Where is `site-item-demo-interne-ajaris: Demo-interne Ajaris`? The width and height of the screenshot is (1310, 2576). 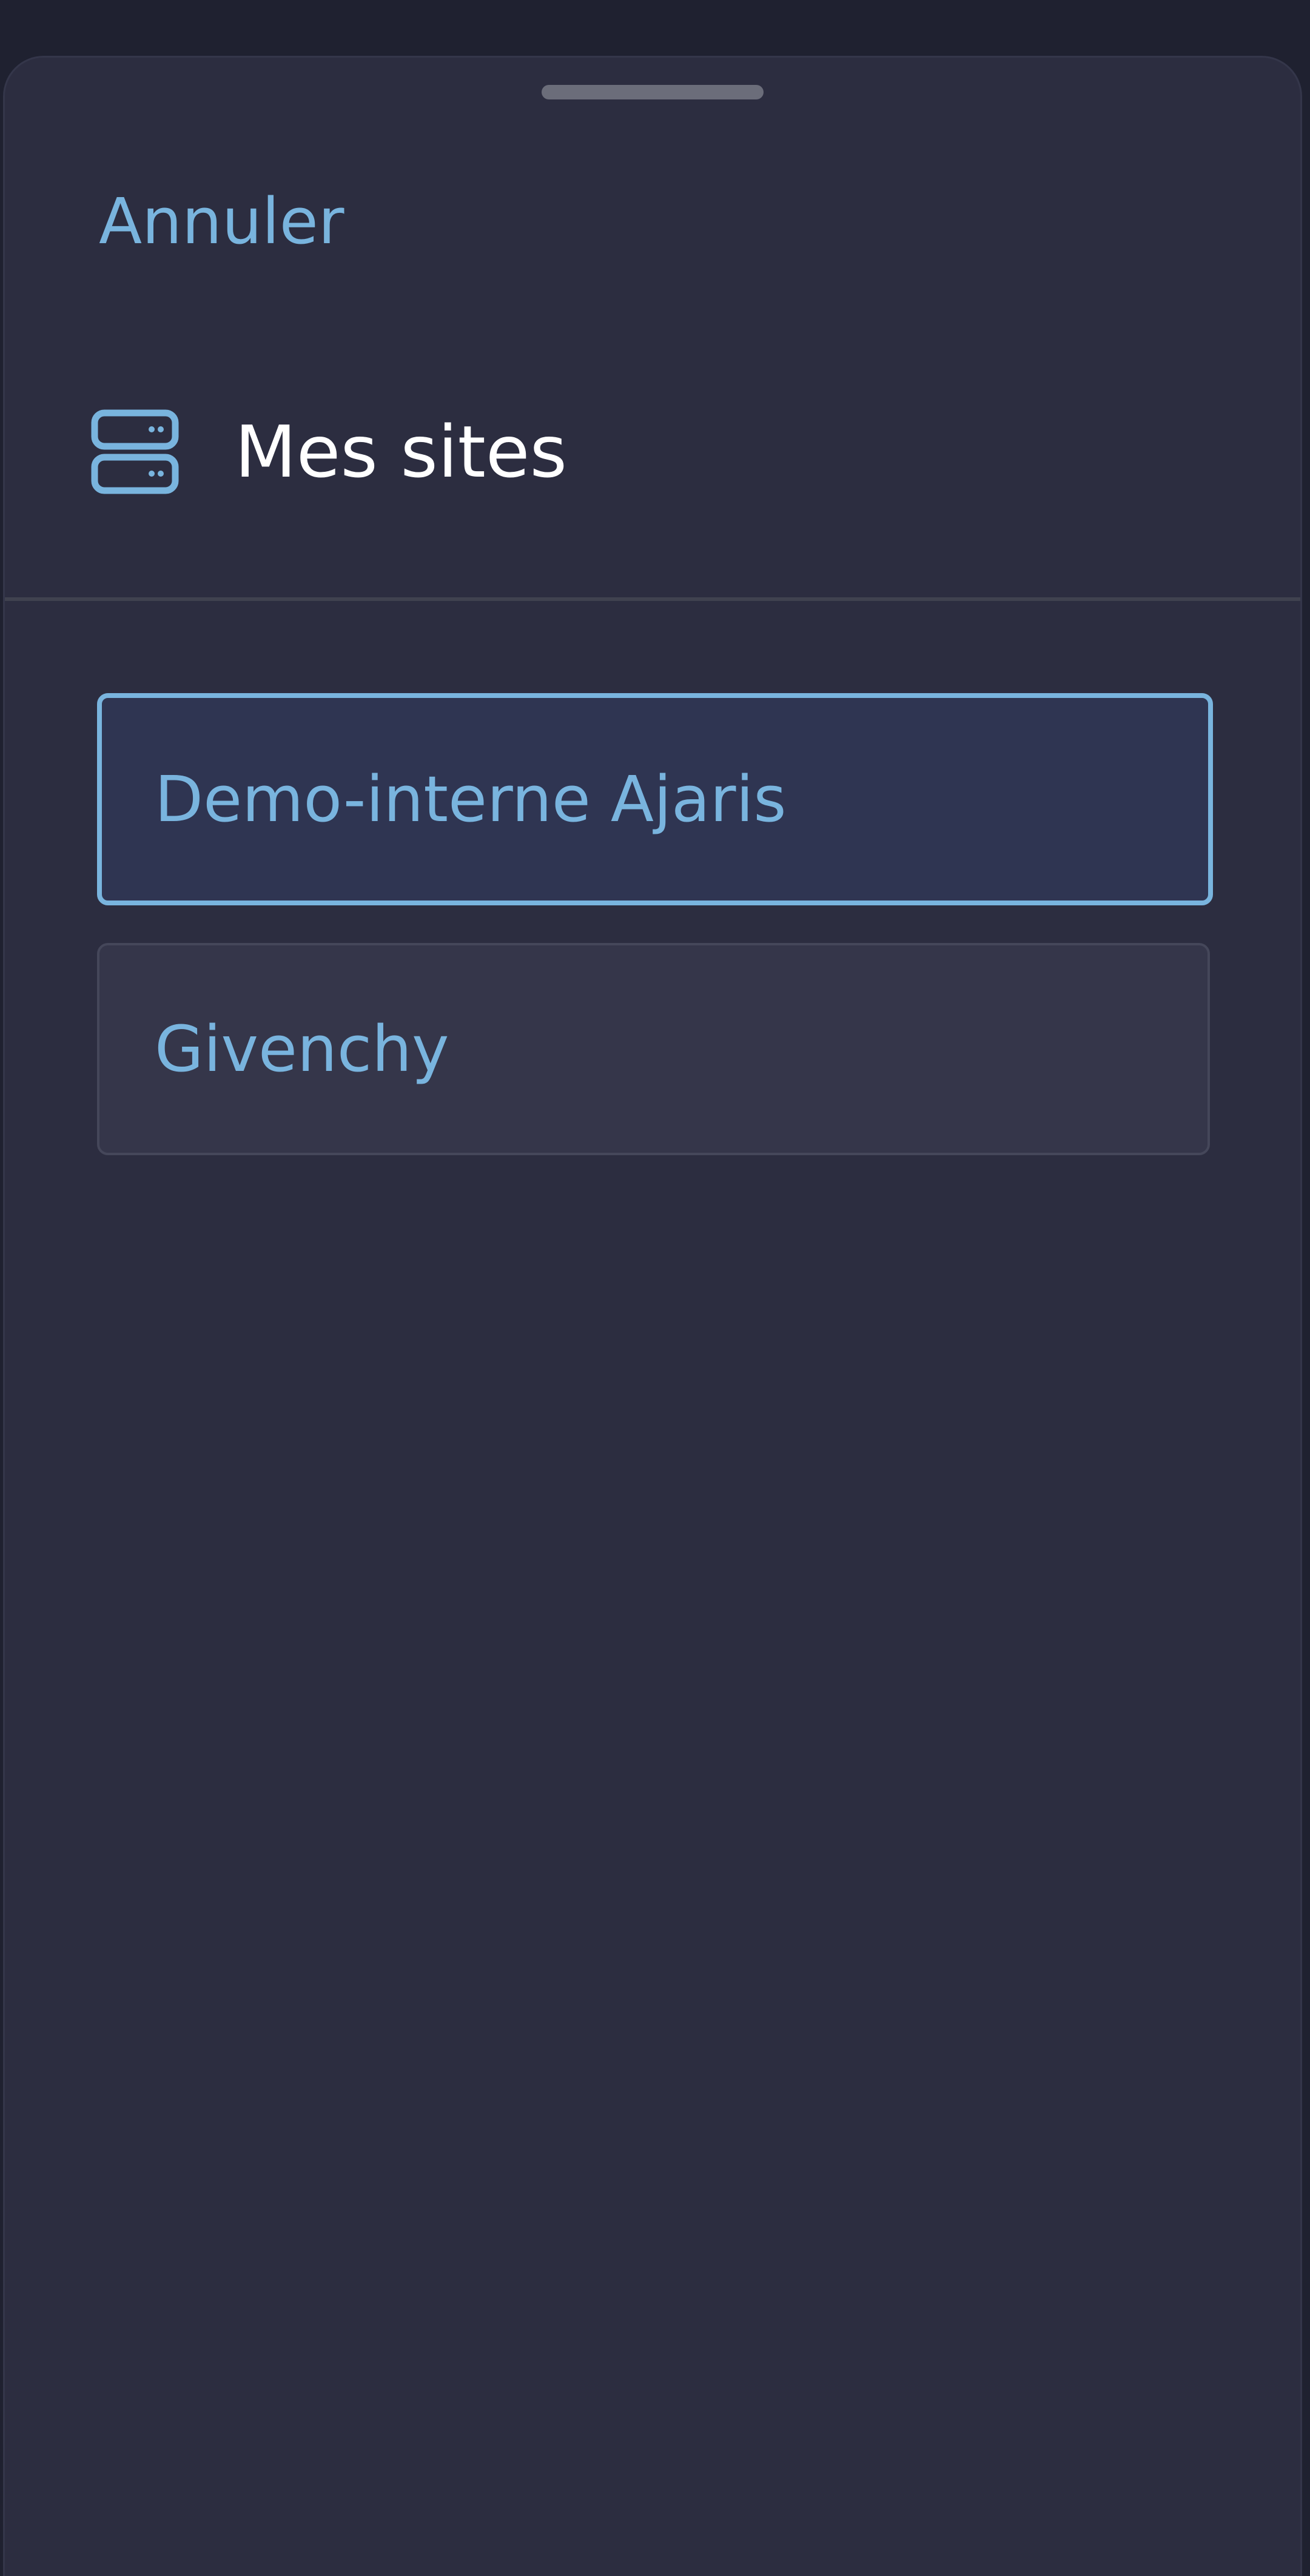 site-item-demo-interne-ajaris: Demo-interne Ajaris is located at coordinates (655, 799).